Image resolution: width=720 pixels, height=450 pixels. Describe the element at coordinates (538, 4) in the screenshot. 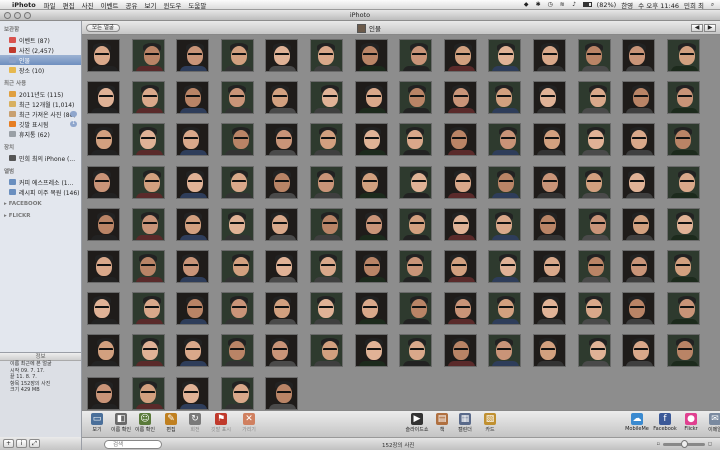

I see `bluetooth-icon: ✱` at that location.